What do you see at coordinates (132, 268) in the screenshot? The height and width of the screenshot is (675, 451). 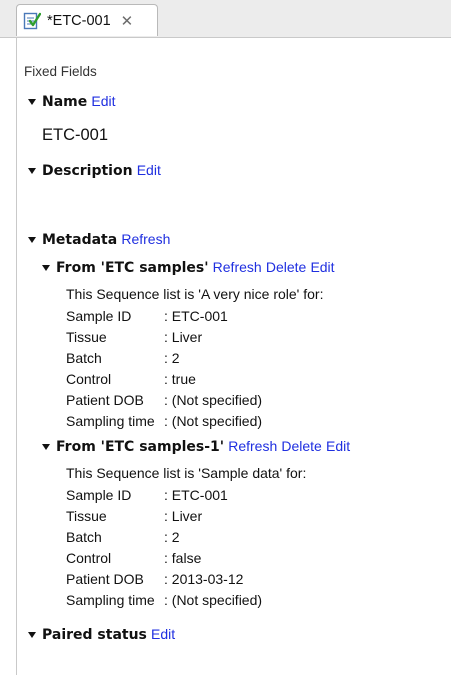 I see `metadata-group-title: From 'ETC samples'` at bounding box center [132, 268].